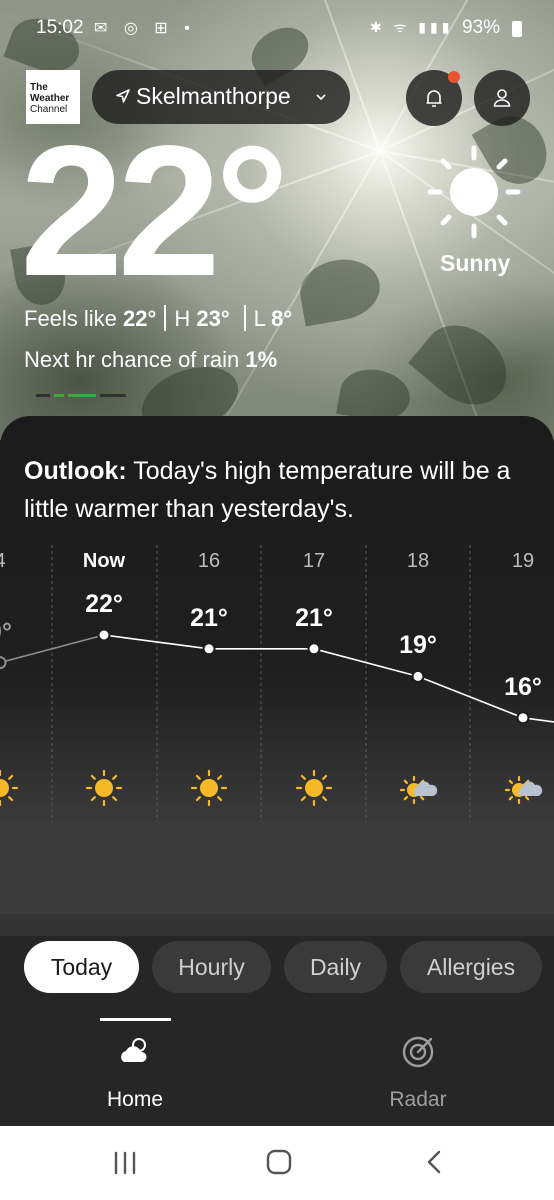 This screenshot has height=1200, width=554. I want to click on high-value: 23°, so click(213, 318).